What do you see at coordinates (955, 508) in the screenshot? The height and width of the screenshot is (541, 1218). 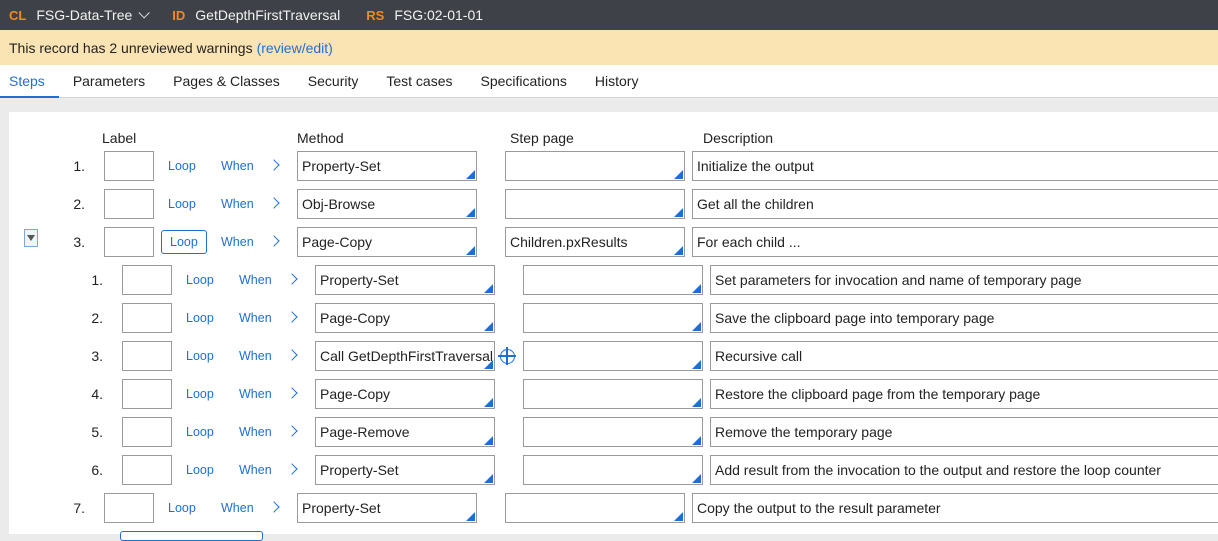 I see `description-field: Copy the output to the result parameter` at bounding box center [955, 508].